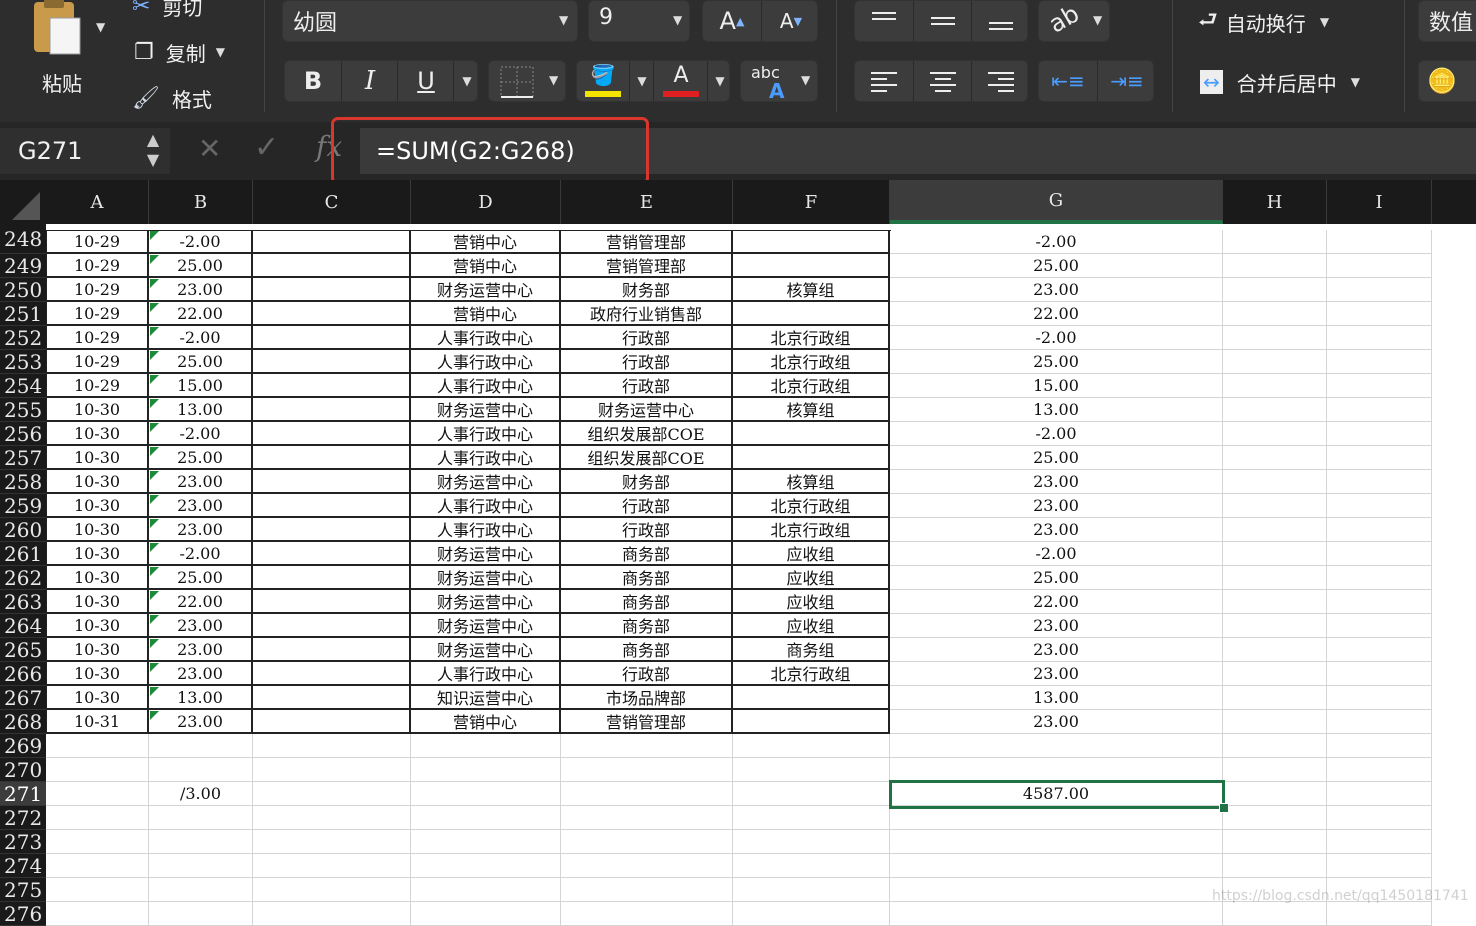 Image resolution: width=1476 pixels, height=926 pixels. Describe the element at coordinates (1379, 314) in the screenshot. I see `cell-i251` at that location.